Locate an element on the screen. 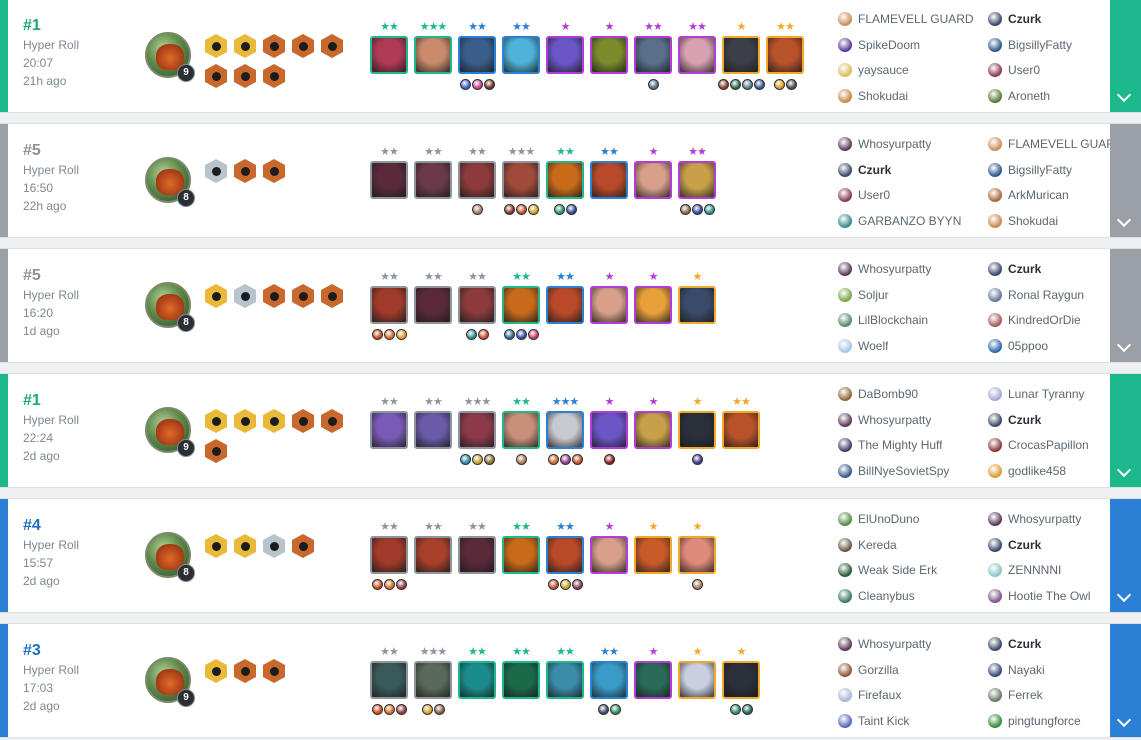  player-name: 05ppoo is located at coordinates (1028, 346).